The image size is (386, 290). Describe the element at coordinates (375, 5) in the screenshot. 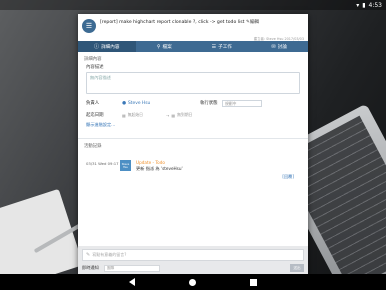

I see `status-time: 4:53` at that location.